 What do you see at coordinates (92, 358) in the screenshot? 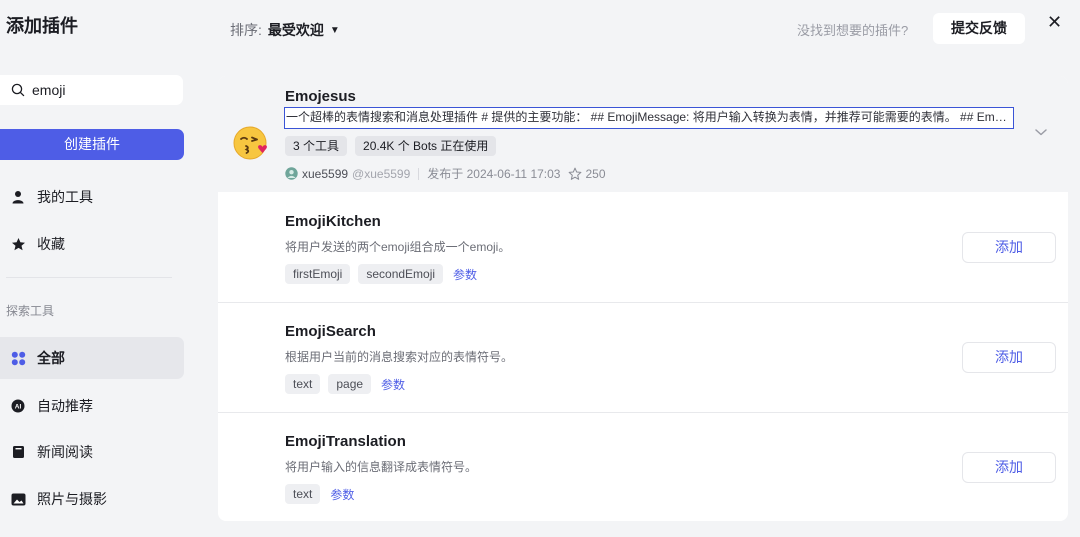
I see `sidebar-item-all: 全部` at bounding box center [92, 358].